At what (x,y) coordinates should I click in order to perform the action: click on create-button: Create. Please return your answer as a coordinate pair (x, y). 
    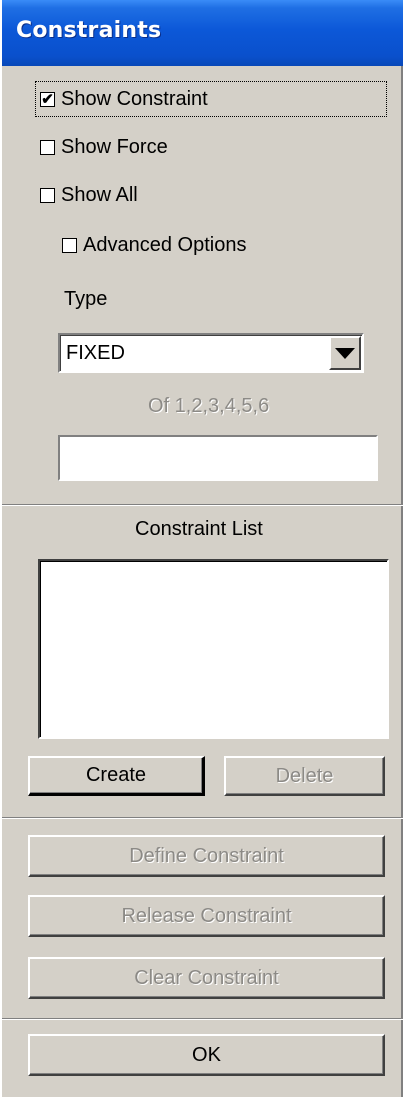
    Looking at the image, I should click on (116, 776).